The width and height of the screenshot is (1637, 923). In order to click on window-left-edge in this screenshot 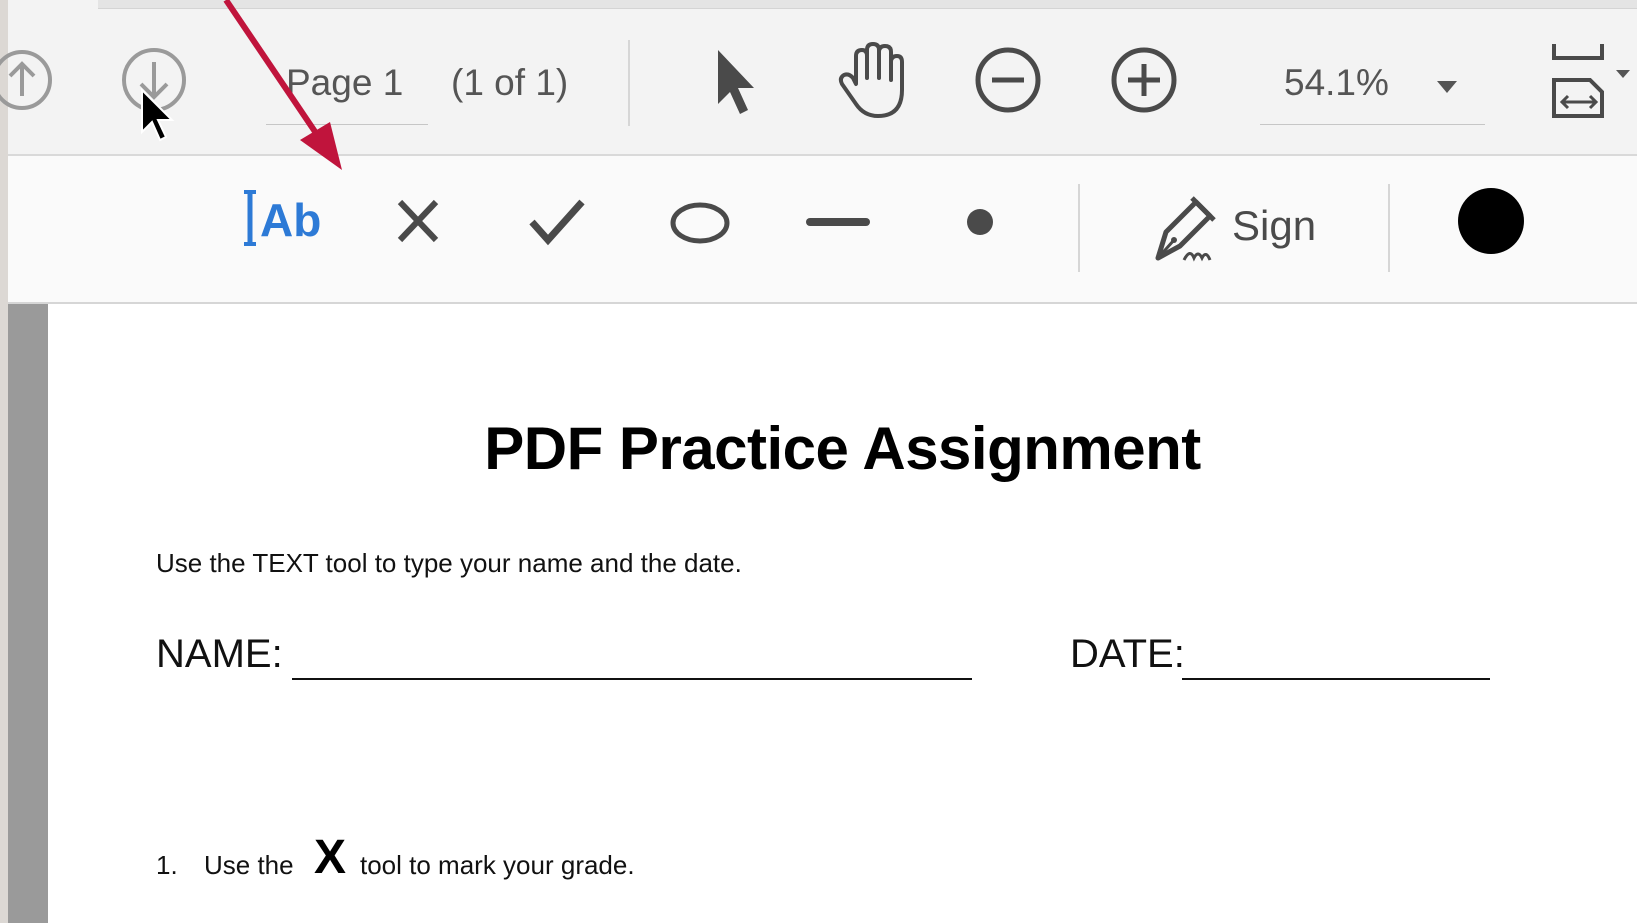, I will do `click(4, 461)`.